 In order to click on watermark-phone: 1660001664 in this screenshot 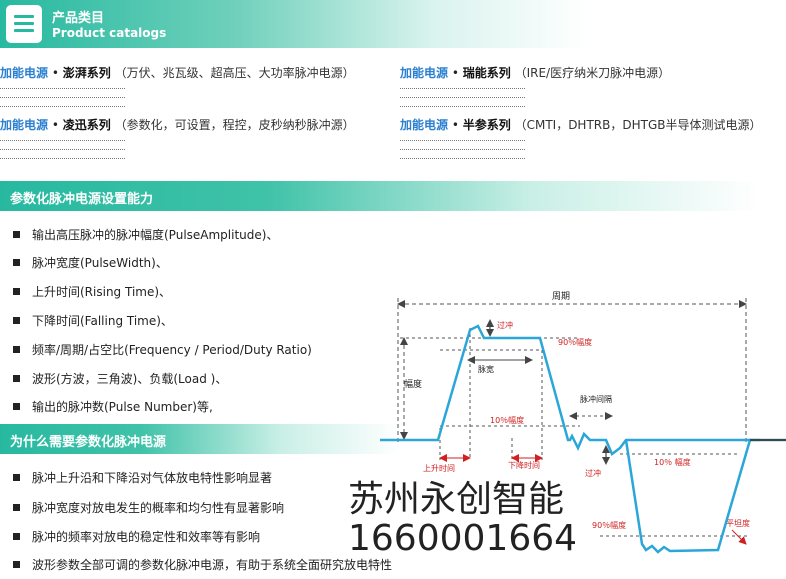, I will do `click(463, 538)`.